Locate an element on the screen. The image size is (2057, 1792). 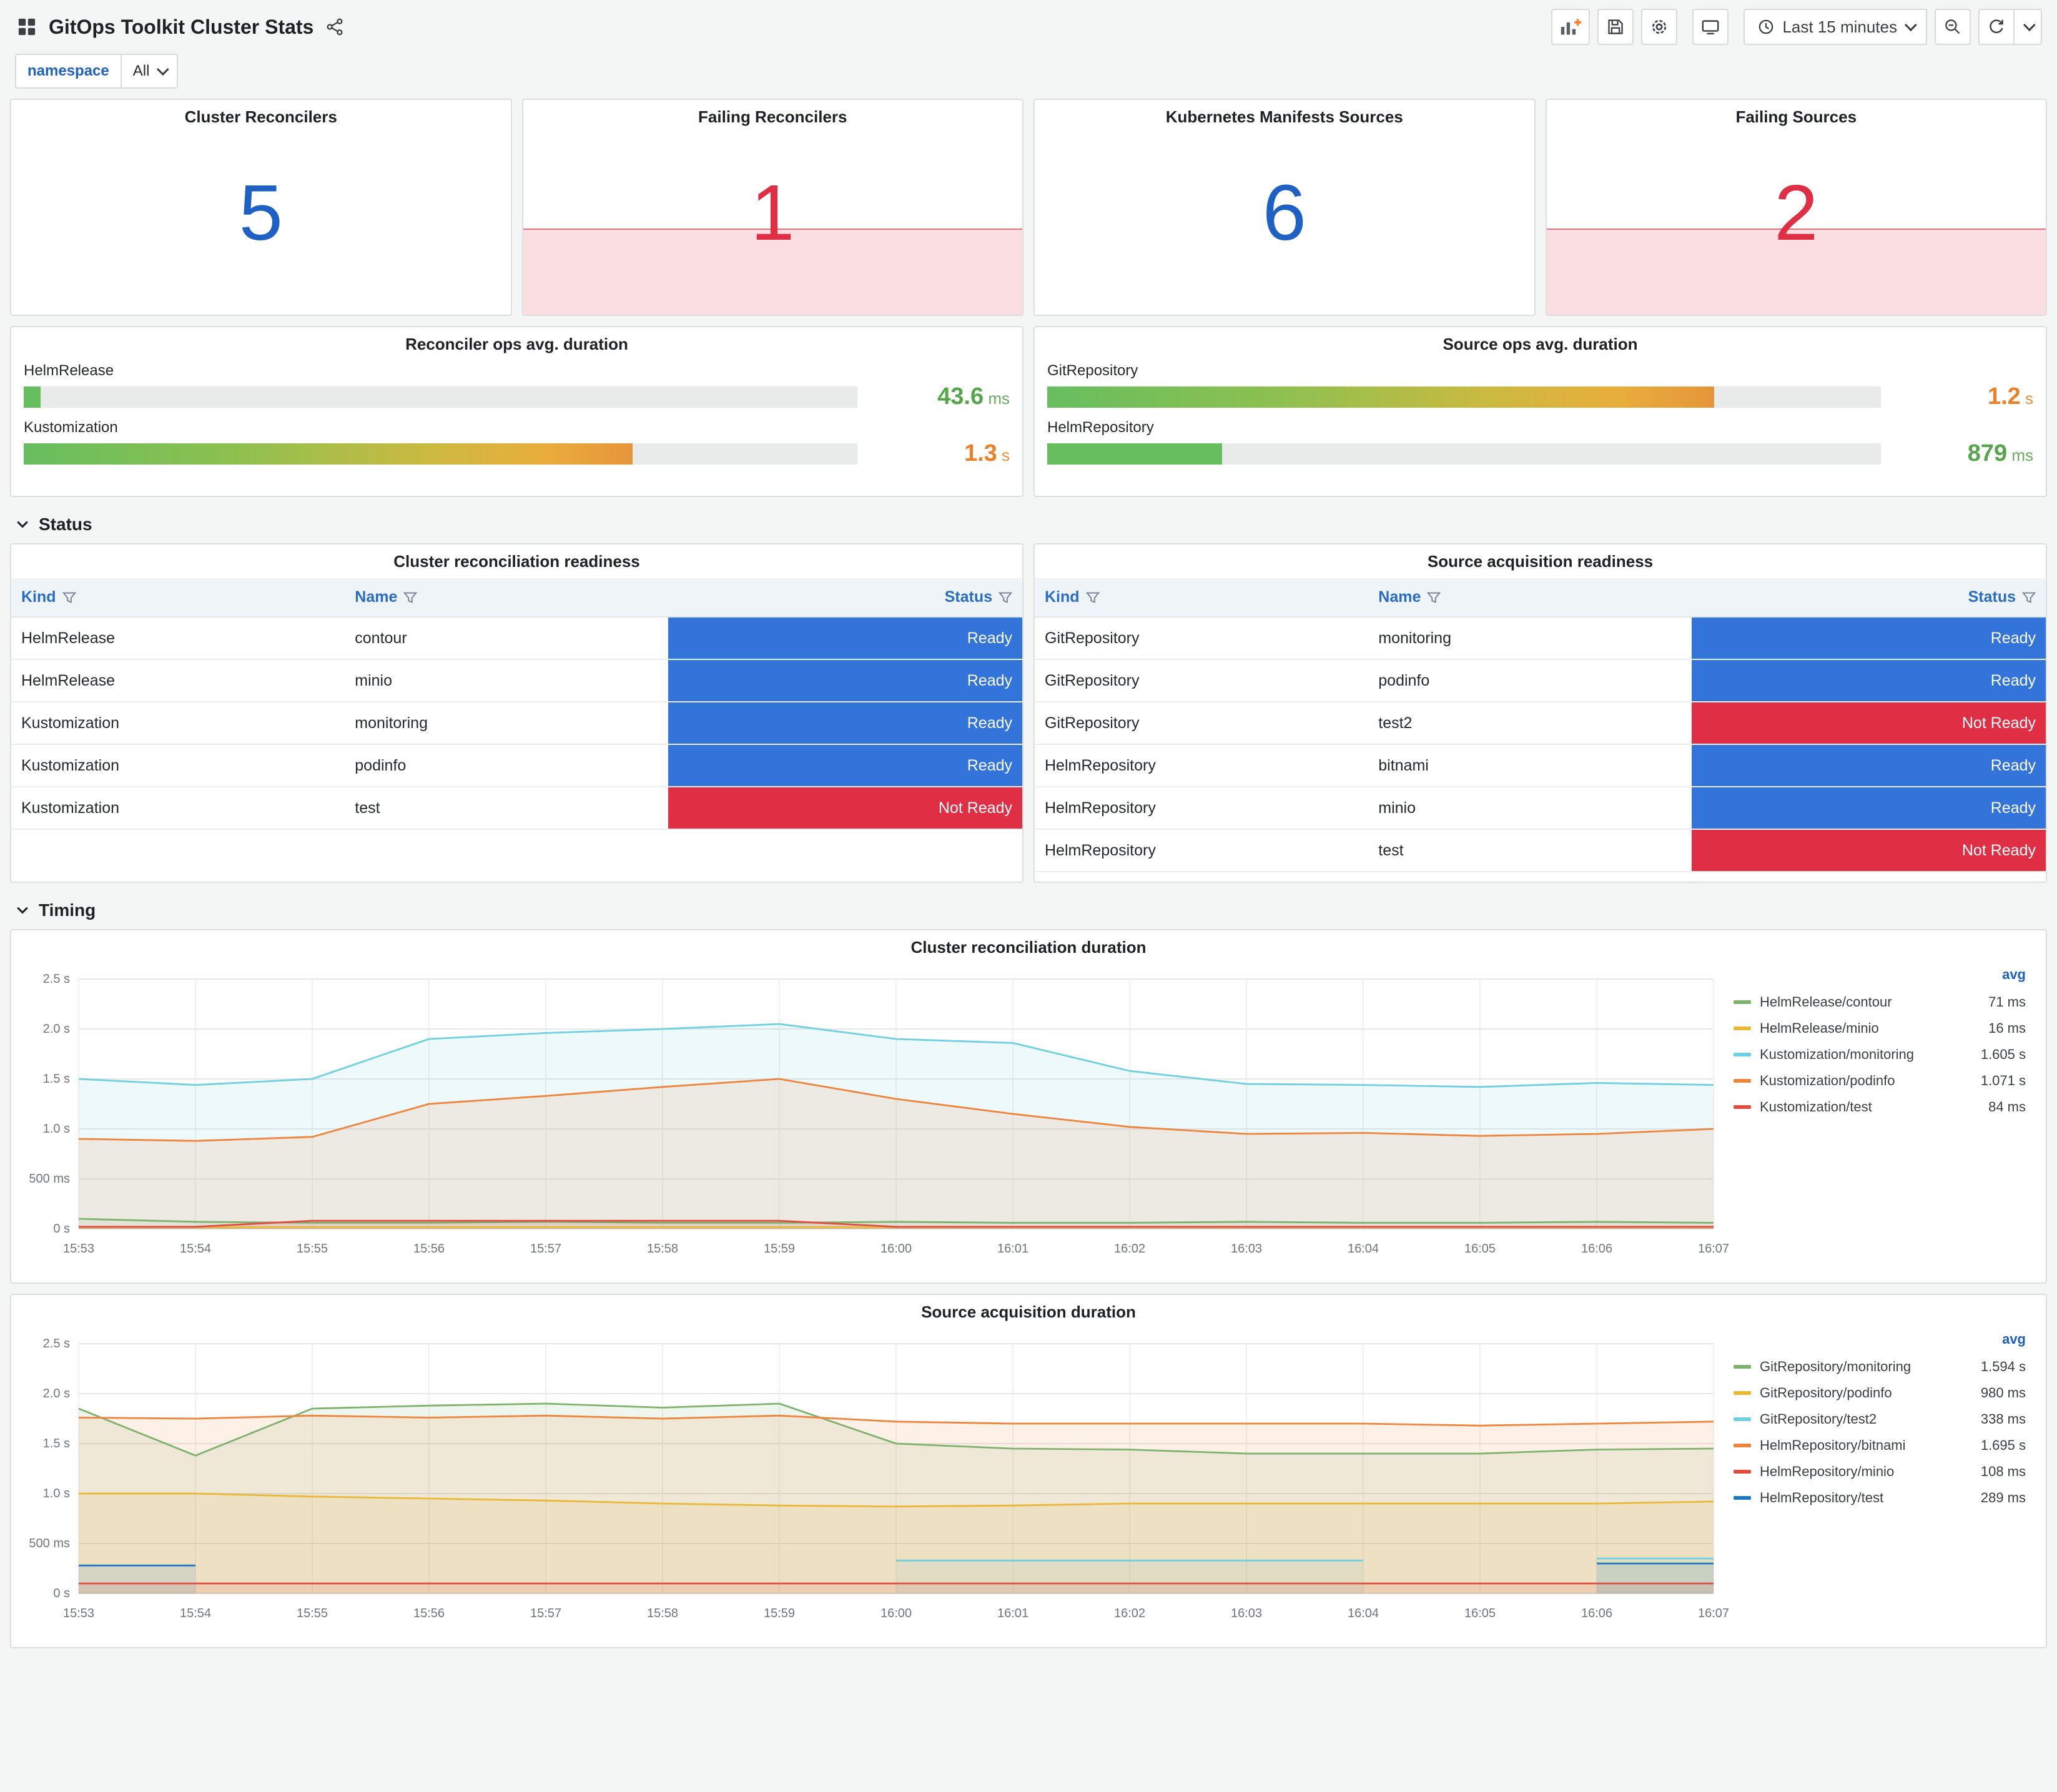
legend-series-avg: 1.594 s is located at coordinates (2003, 1366).